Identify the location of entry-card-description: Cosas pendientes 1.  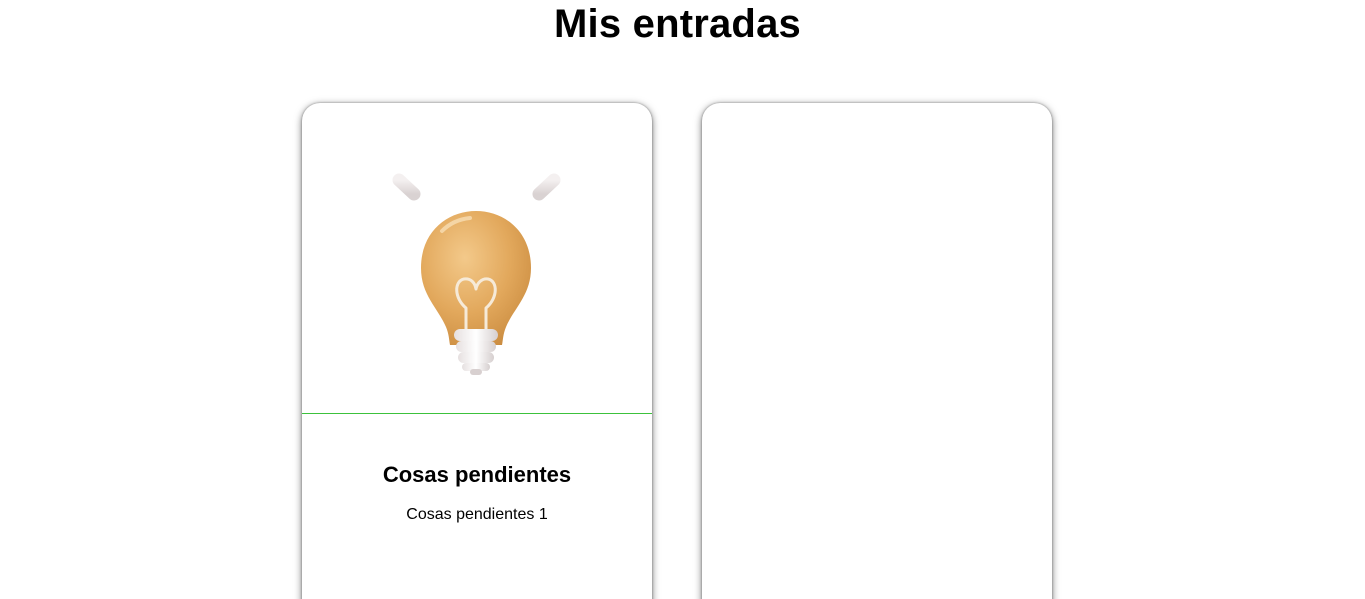
(477, 514).